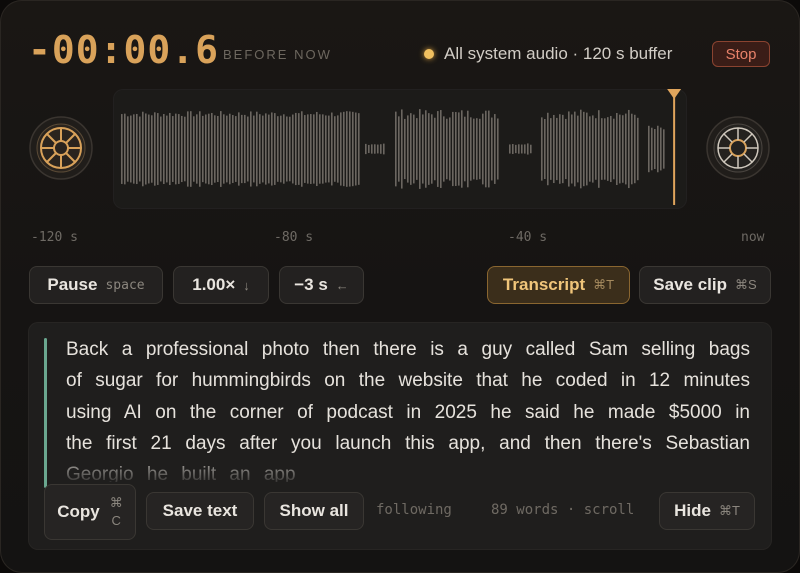  Describe the element at coordinates (277, 54) in the screenshot. I see `time-offset-caption: BEFORE NOW` at that location.